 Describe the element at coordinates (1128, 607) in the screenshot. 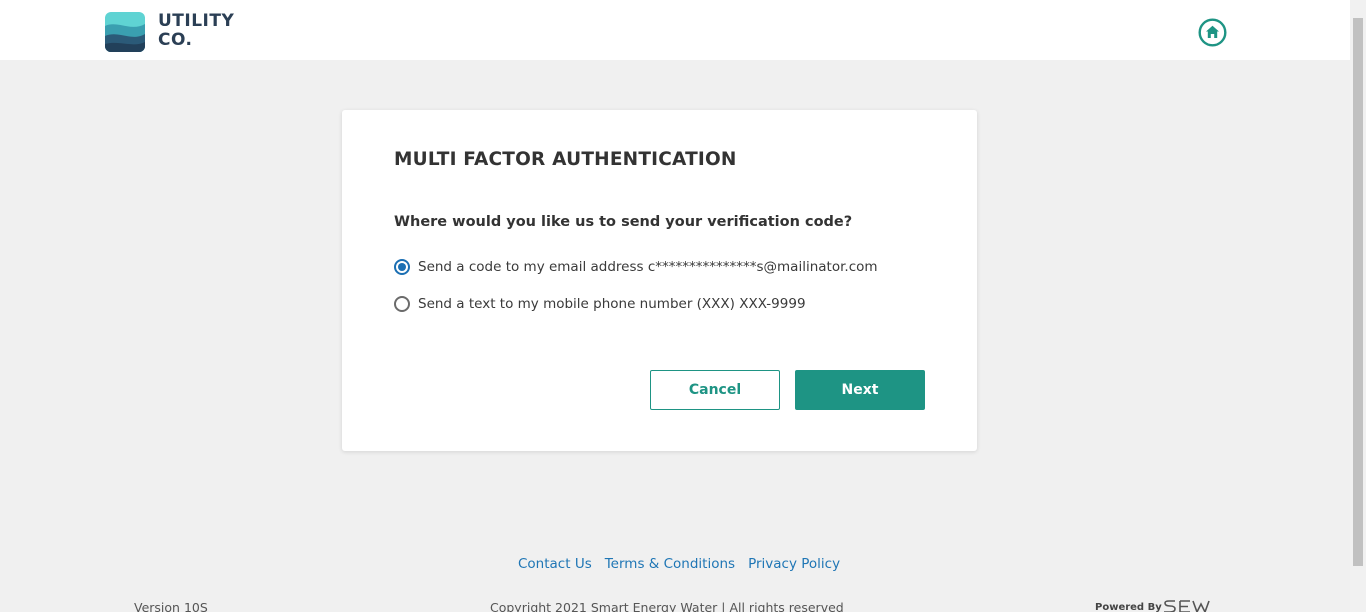

I see `powered-by-text: Powered By` at that location.